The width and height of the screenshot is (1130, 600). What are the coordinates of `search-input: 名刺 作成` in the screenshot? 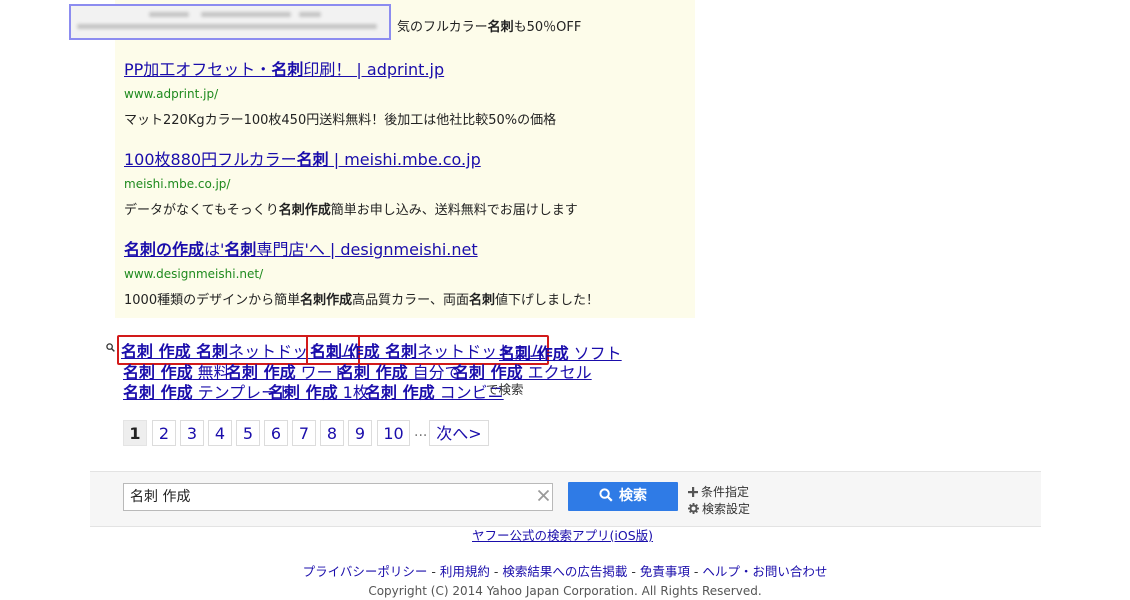 It's located at (338, 497).